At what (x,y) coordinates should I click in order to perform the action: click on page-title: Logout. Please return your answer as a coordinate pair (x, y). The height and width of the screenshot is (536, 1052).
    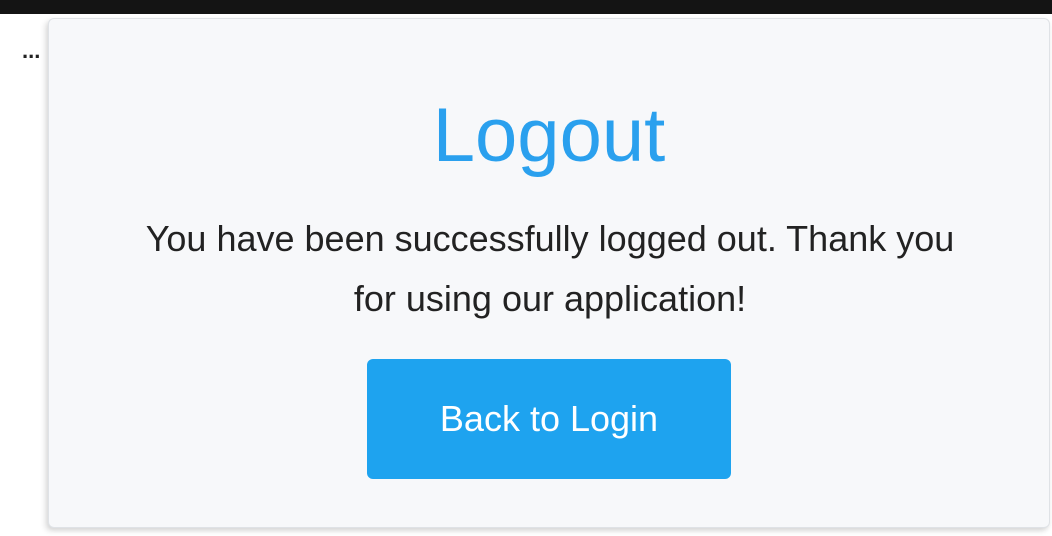
    Looking at the image, I should click on (549, 135).